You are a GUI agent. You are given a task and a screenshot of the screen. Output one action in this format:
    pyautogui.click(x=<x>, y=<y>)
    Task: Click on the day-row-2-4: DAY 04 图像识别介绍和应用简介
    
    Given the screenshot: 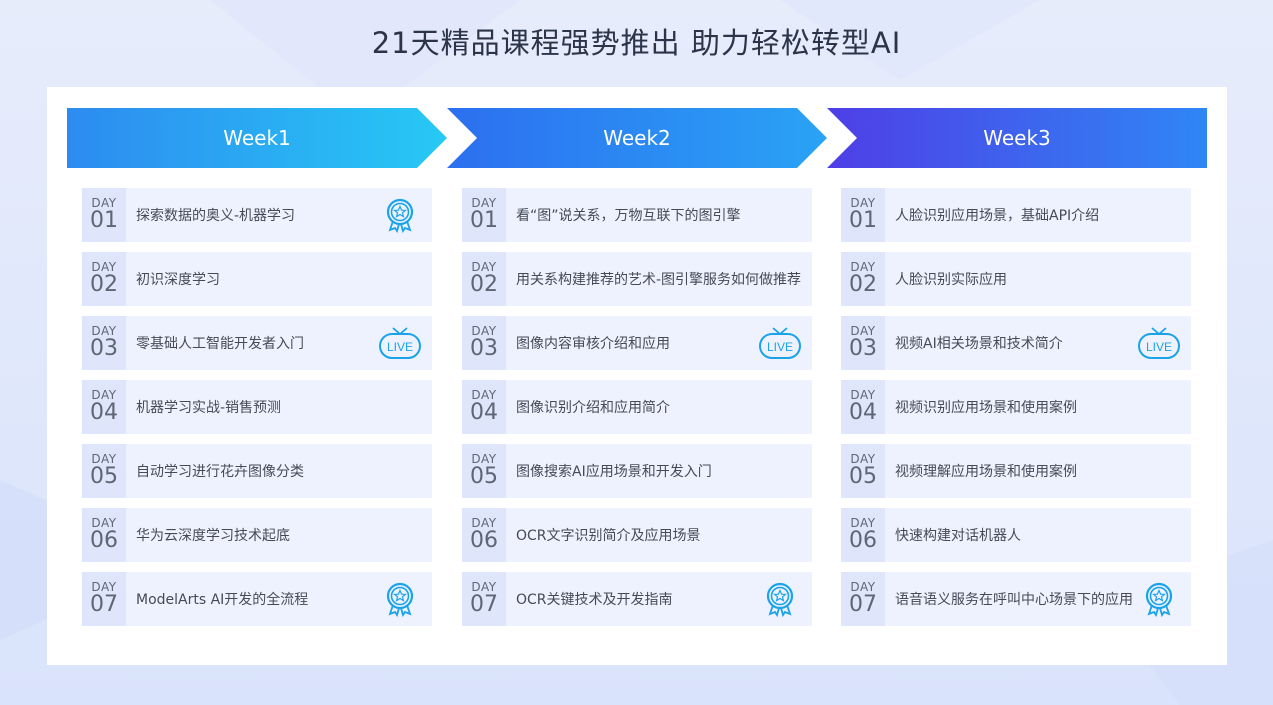 What is the action you would take?
    pyautogui.click(x=637, y=407)
    